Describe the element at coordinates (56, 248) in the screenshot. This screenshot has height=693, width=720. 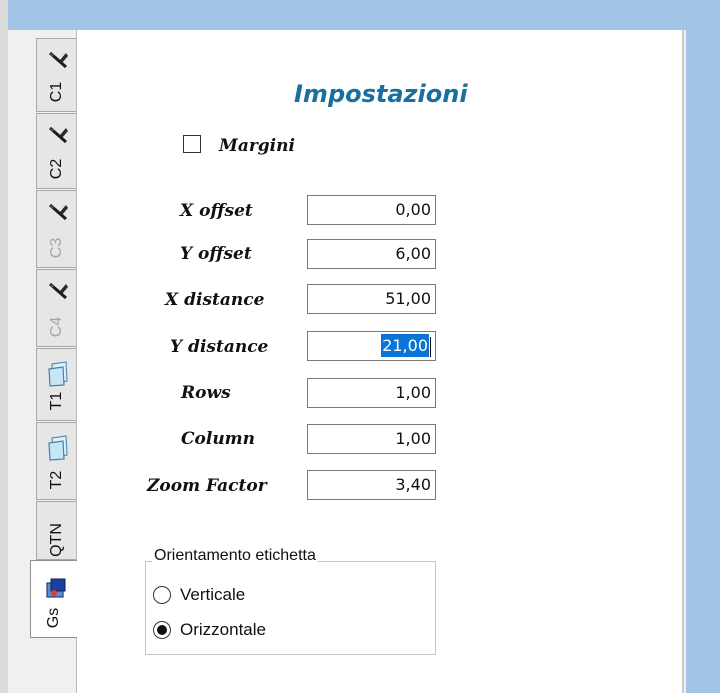
I see `tab-c3-label: C3` at that location.